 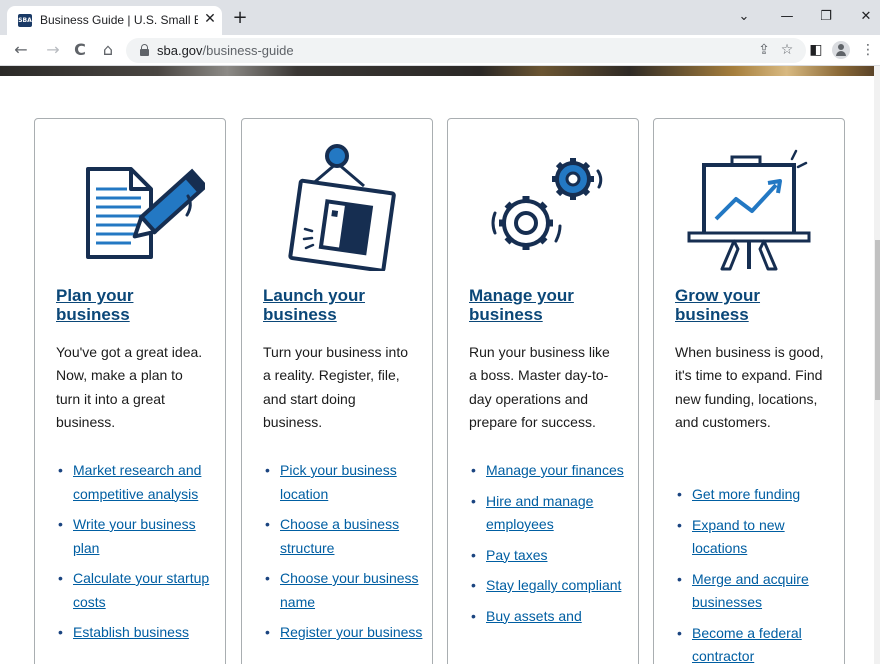 I want to click on list-item: Calculate your startup costs, so click(x=136, y=590).